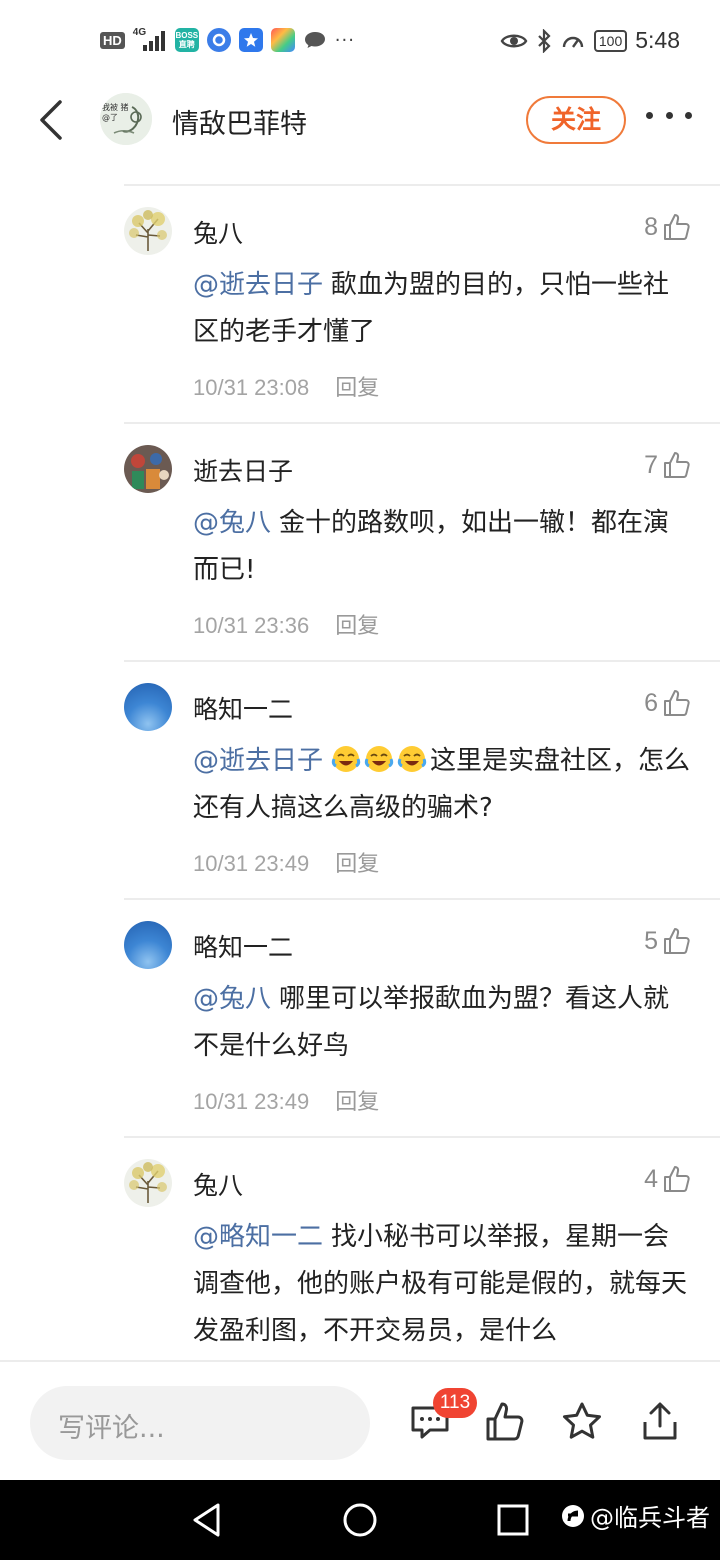 The height and width of the screenshot is (1560, 720). I want to click on square-recents-icon, so click(513, 1520).